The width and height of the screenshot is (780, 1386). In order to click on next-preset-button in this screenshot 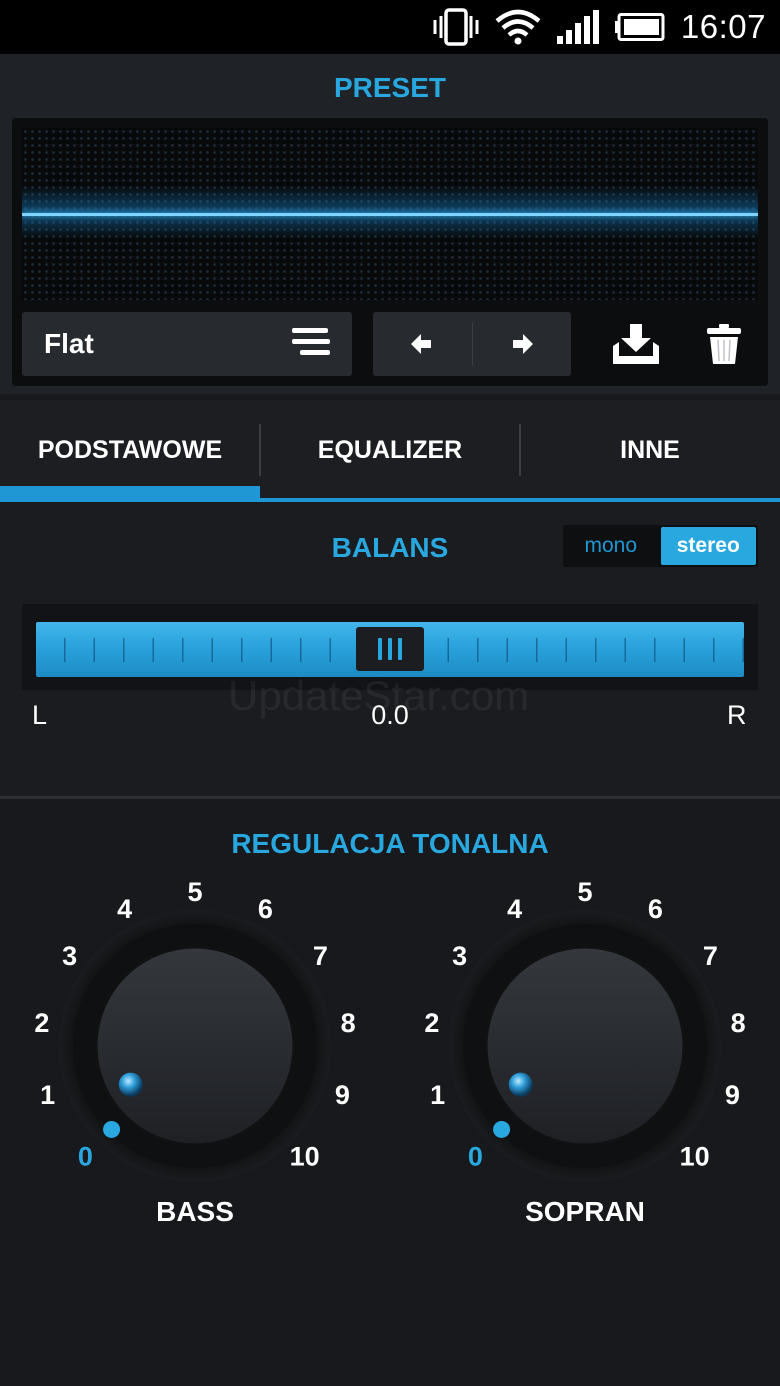, I will do `click(522, 344)`.